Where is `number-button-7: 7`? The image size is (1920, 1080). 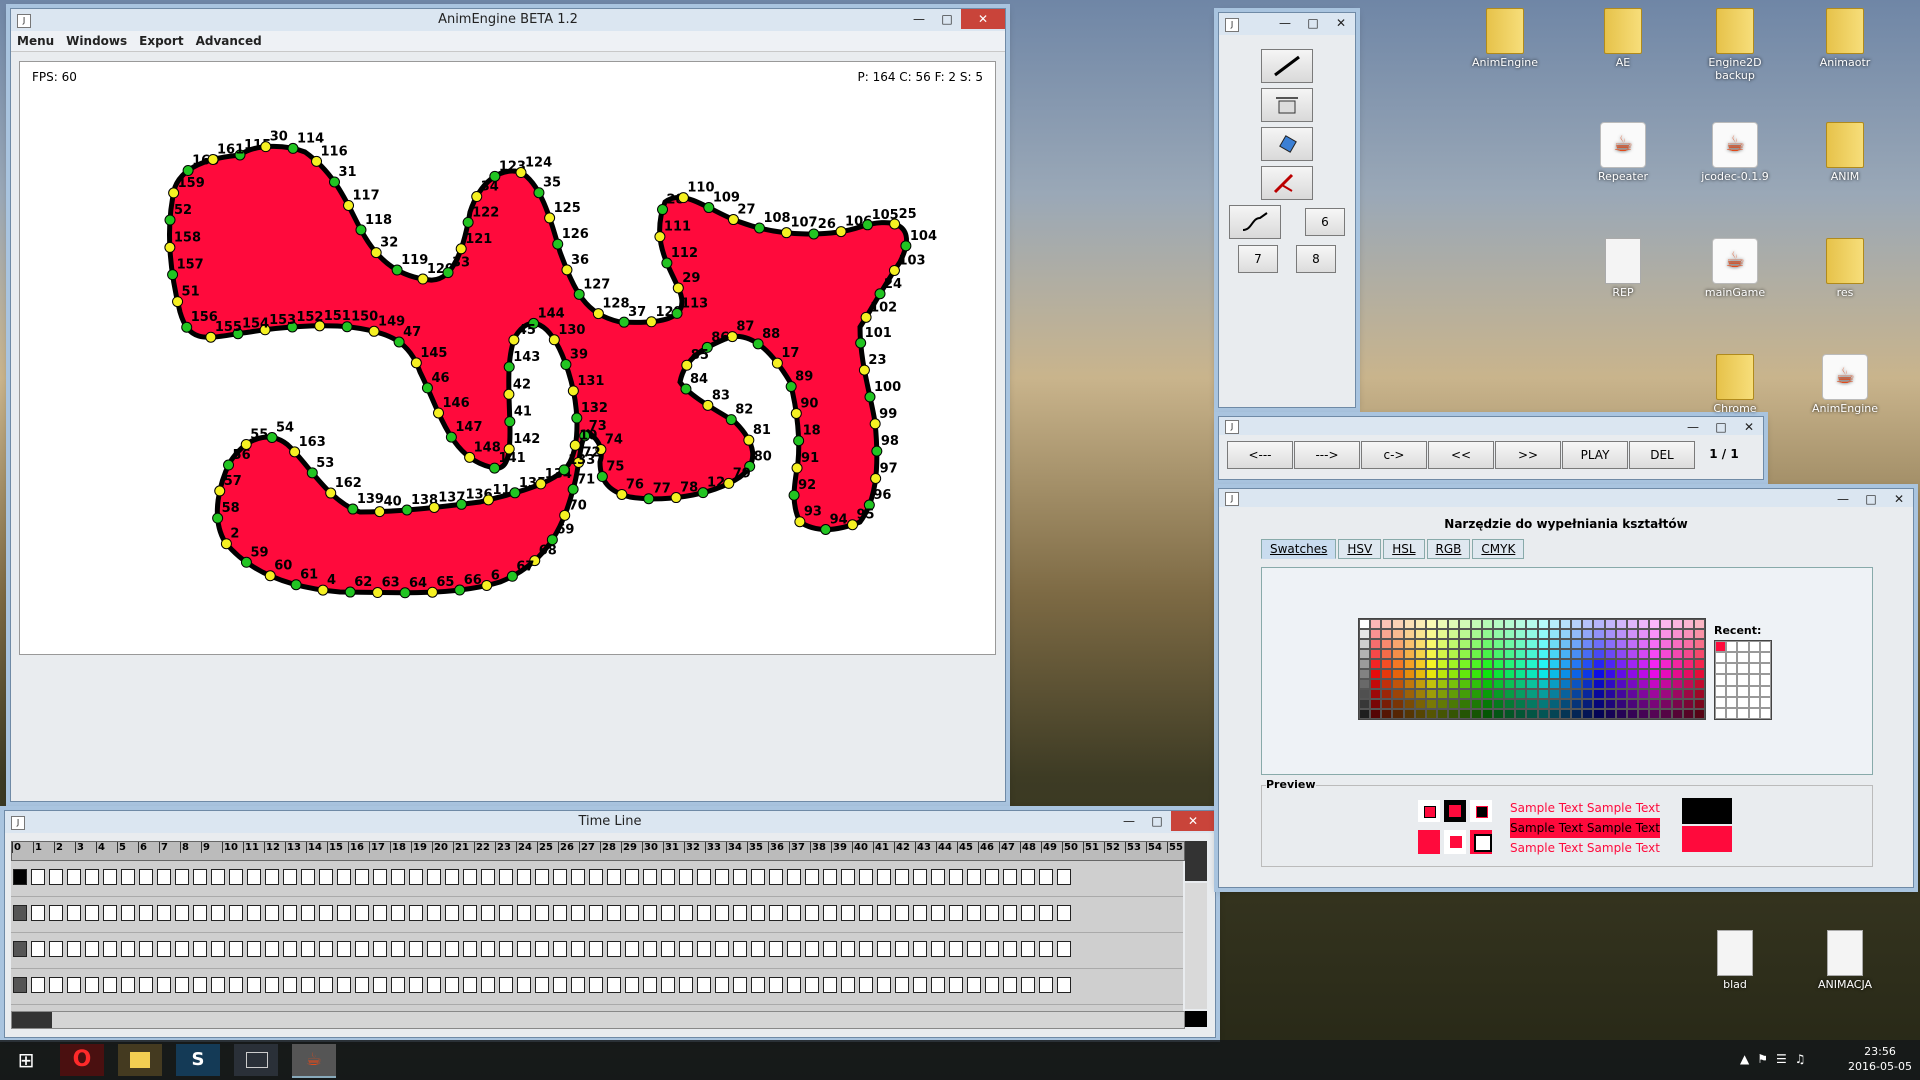 number-button-7: 7 is located at coordinates (1258, 259).